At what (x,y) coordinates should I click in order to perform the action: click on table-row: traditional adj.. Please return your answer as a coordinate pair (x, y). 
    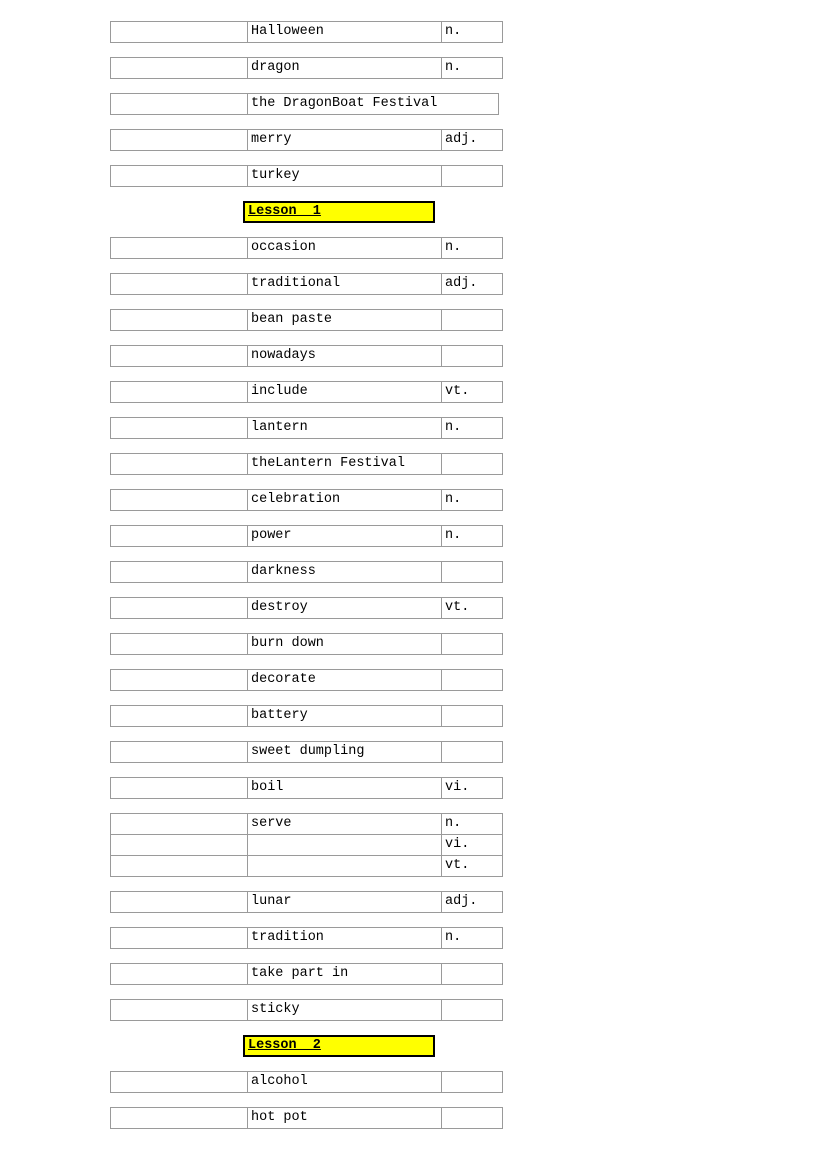
    Looking at the image, I should click on (306, 284).